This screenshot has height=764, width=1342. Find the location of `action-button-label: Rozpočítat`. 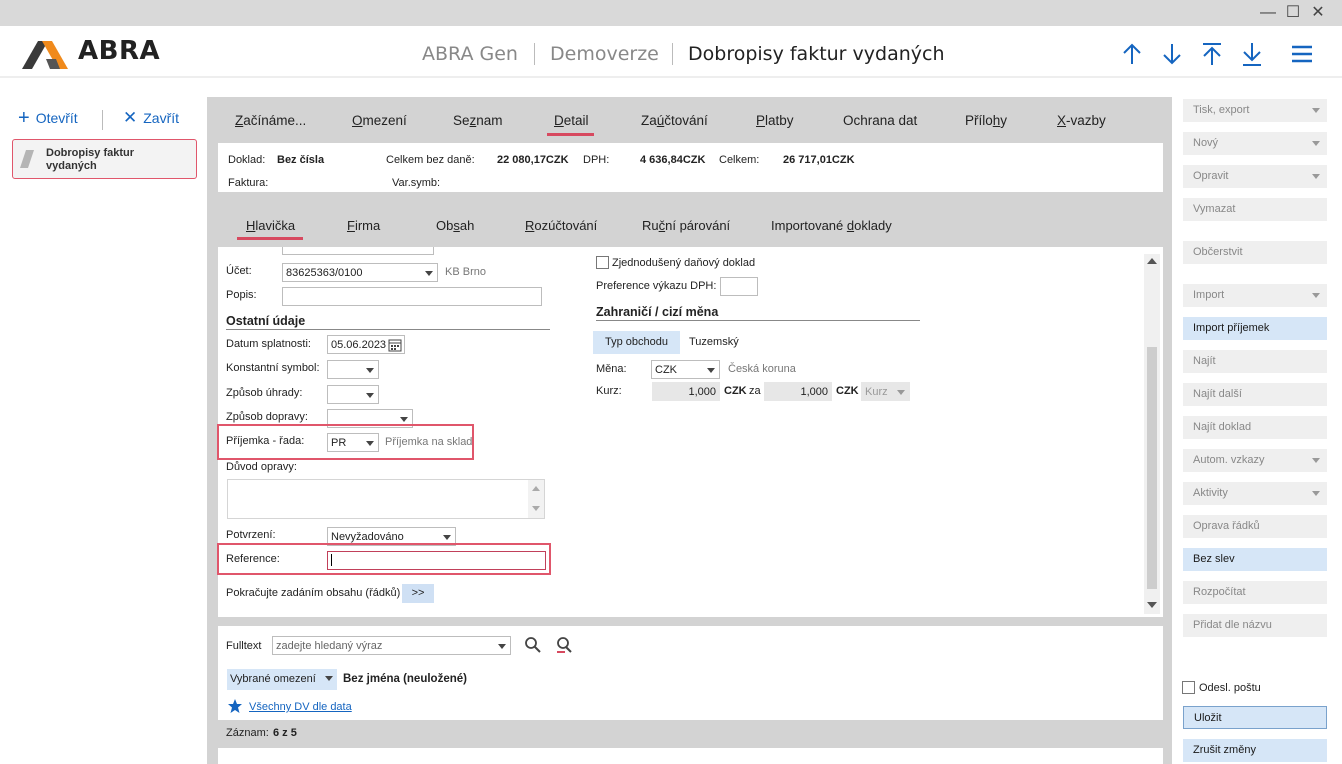

action-button-label: Rozpočítat is located at coordinates (1219, 592).